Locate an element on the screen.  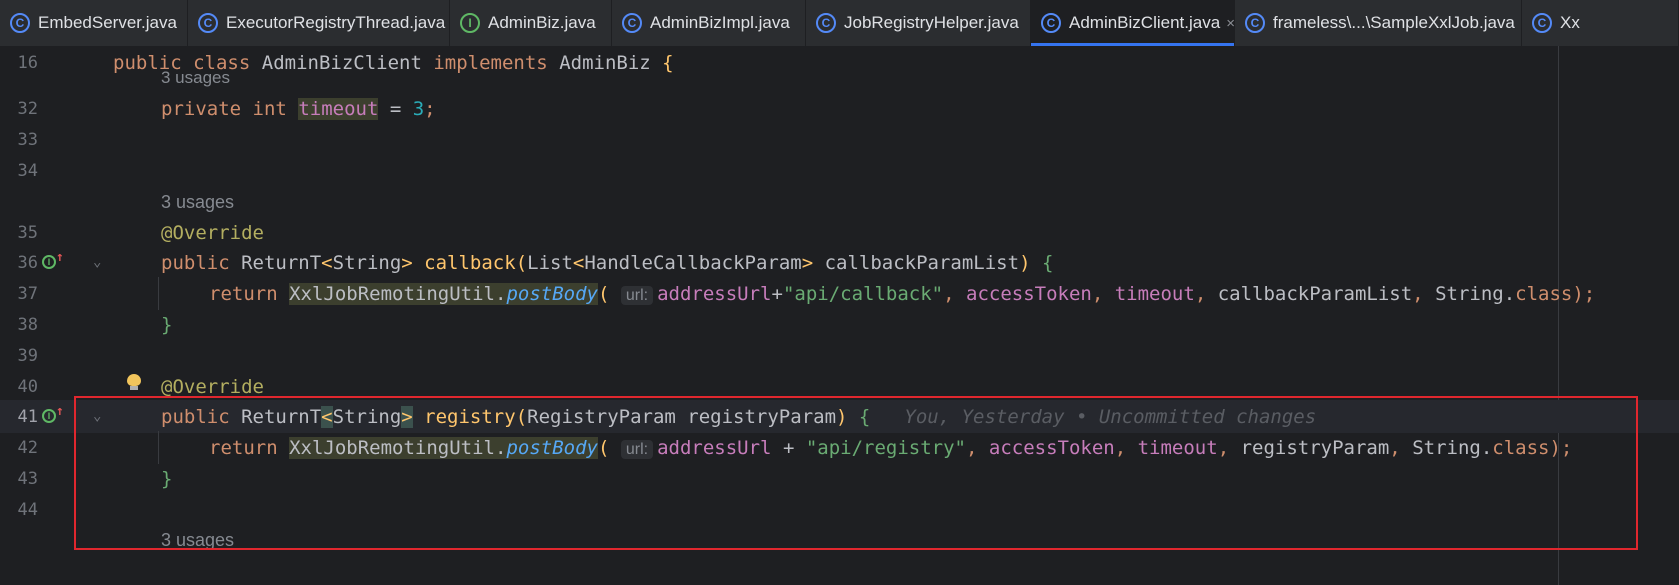
code-line: 35 @Override is located at coordinates (839, 232).